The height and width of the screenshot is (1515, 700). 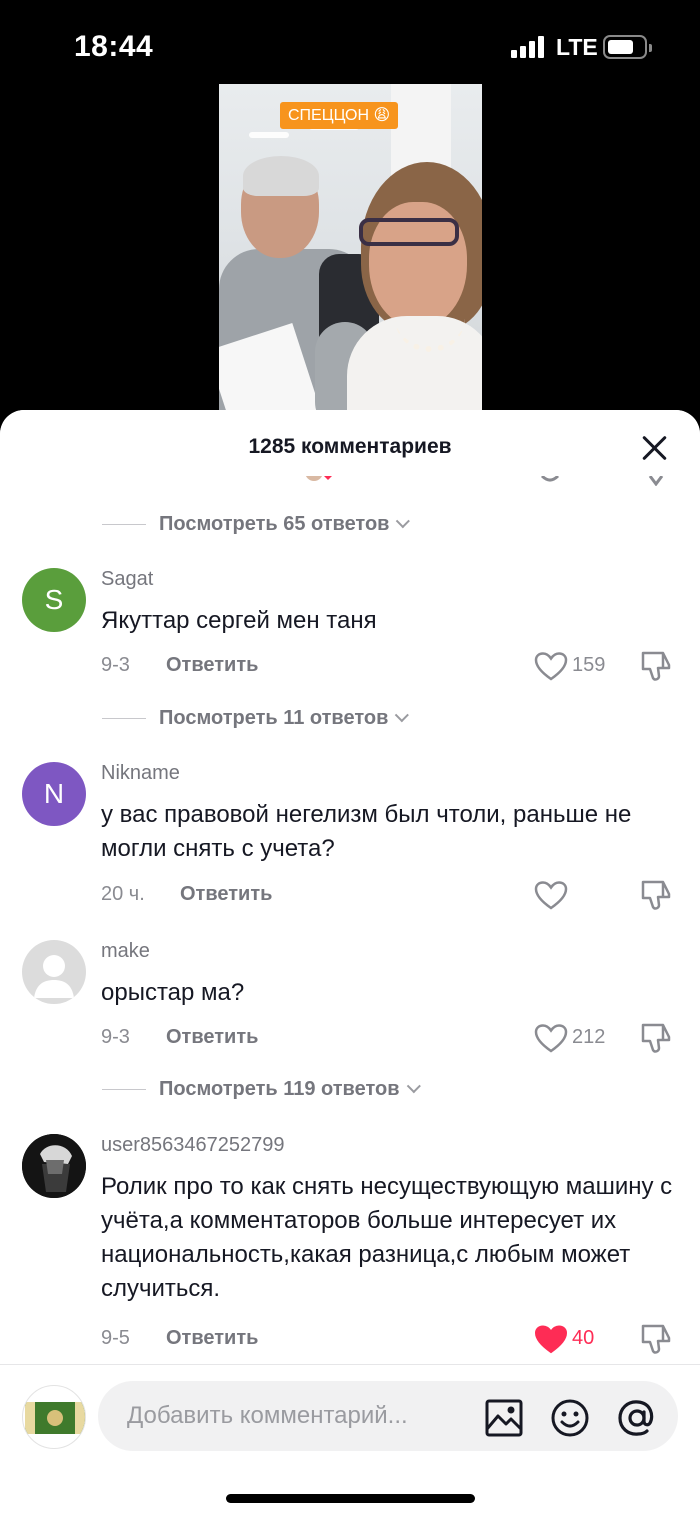 What do you see at coordinates (279, 1088) in the screenshot?
I see `view-replies-label: Посмотреть 119 ответов` at bounding box center [279, 1088].